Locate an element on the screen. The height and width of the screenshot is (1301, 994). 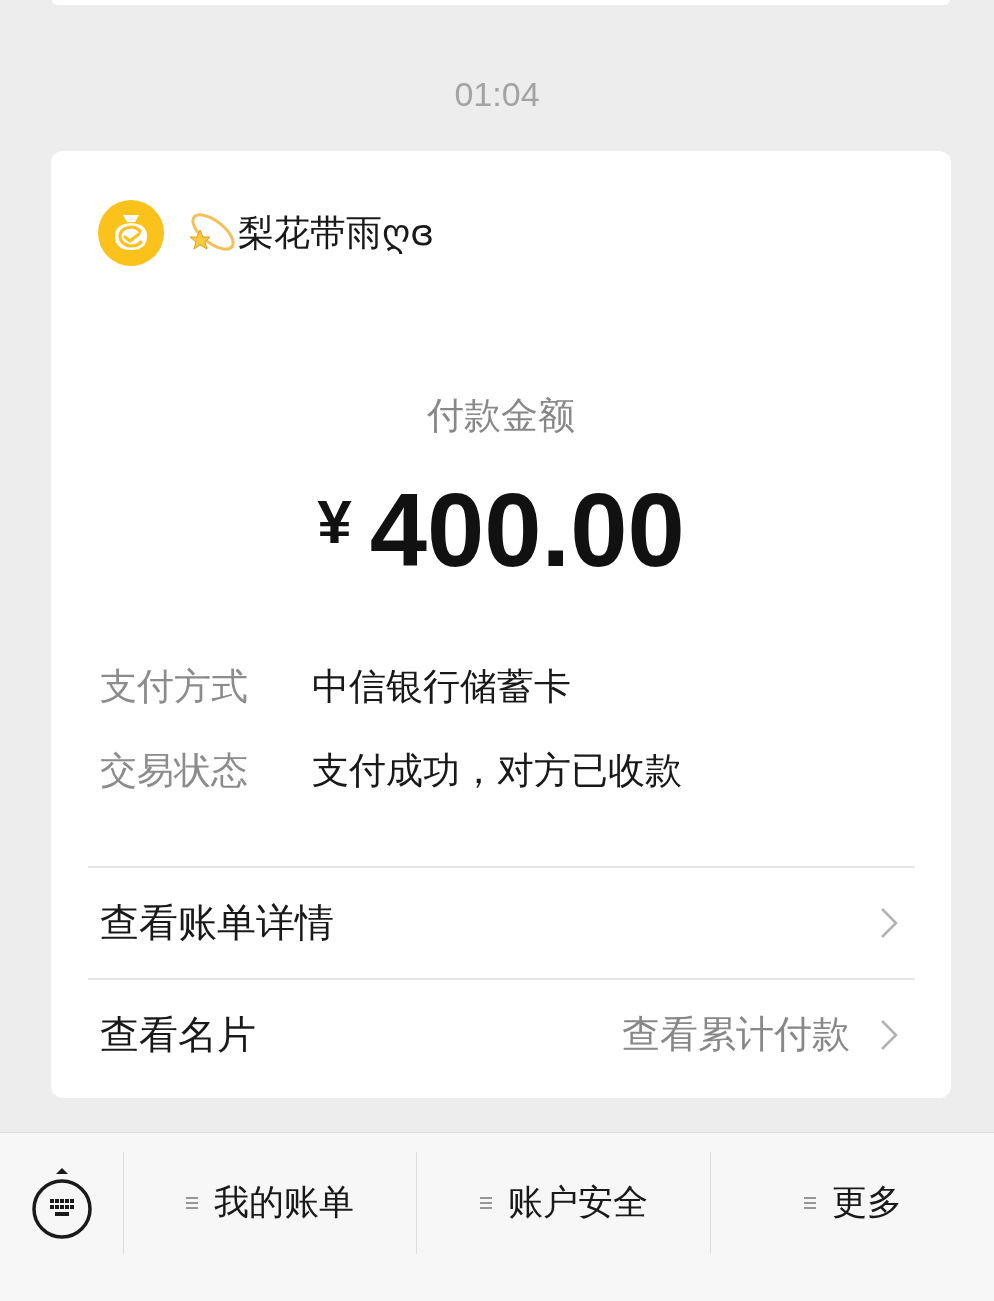
detail-label: 支付方式 is located at coordinates (174, 686).